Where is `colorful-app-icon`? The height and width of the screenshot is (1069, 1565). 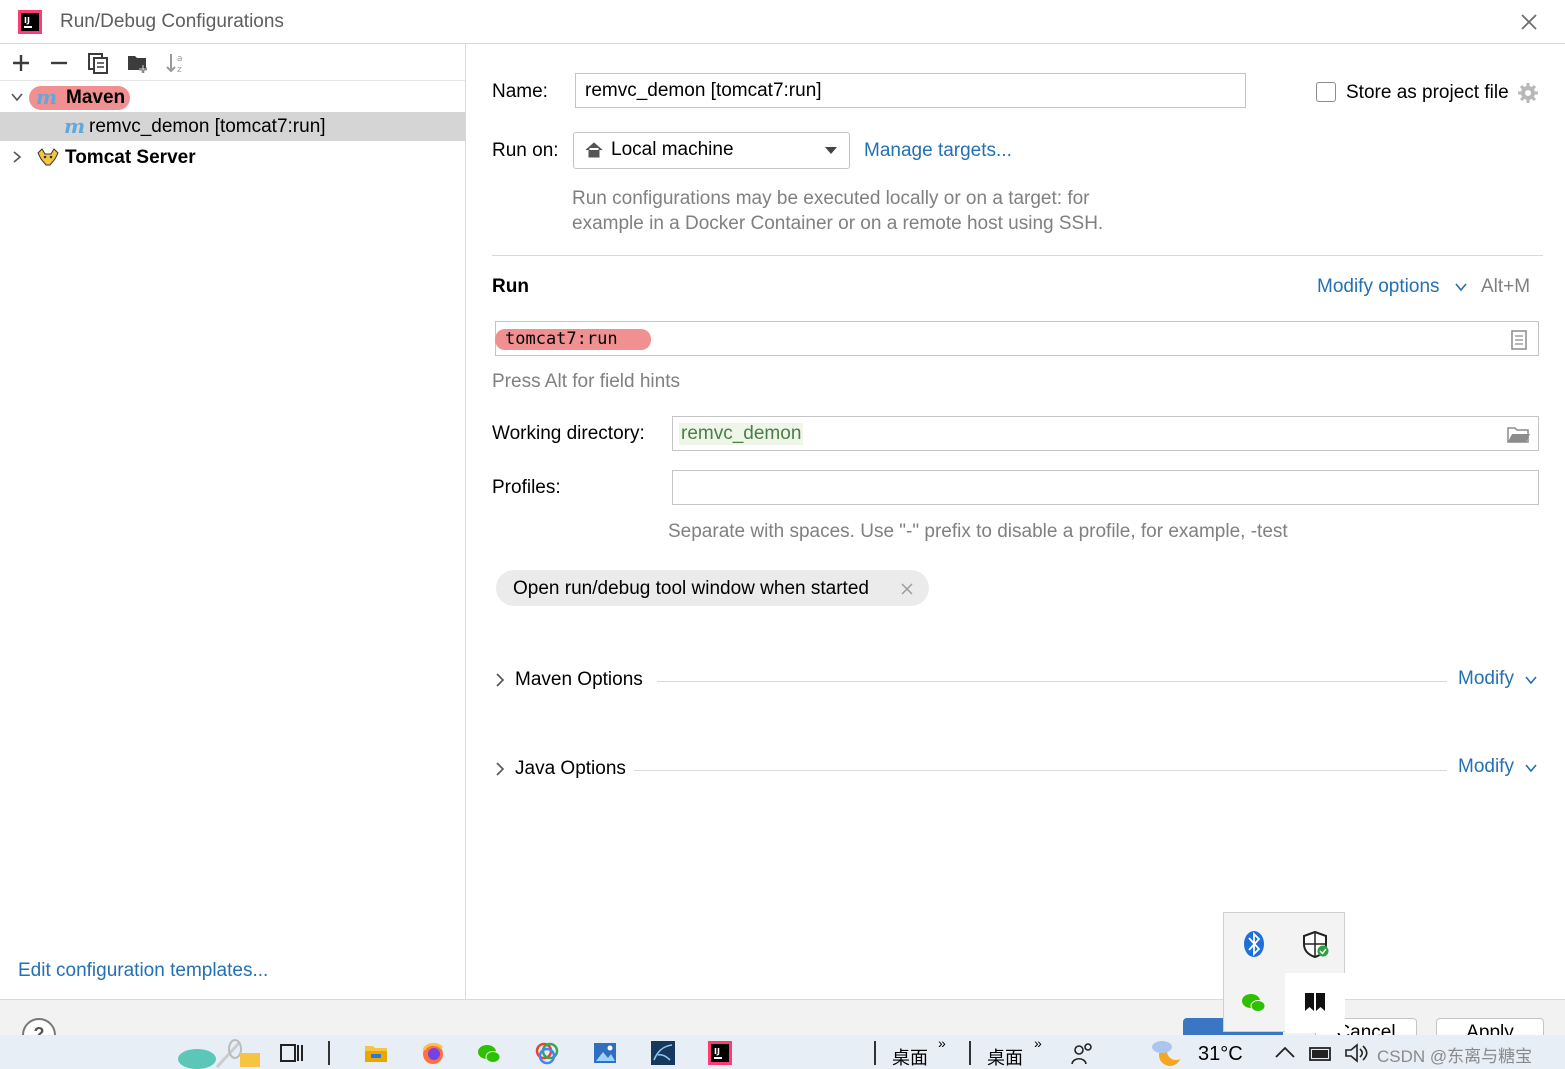
colorful-app-icon is located at coordinates (547, 1053).